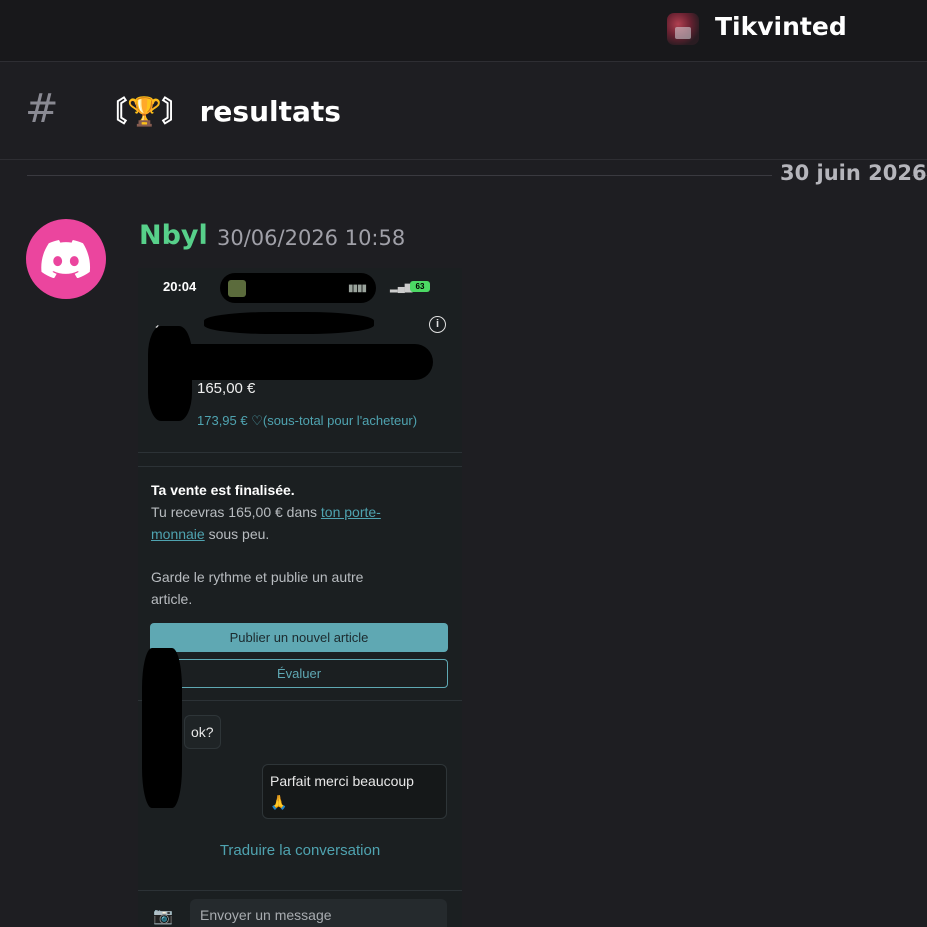 This screenshot has height=927, width=927. What do you see at coordinates (220, 111) in the screenshot?
I see `channel-name: 〘🏆〙 resultats` at bounding box center [220, 111].